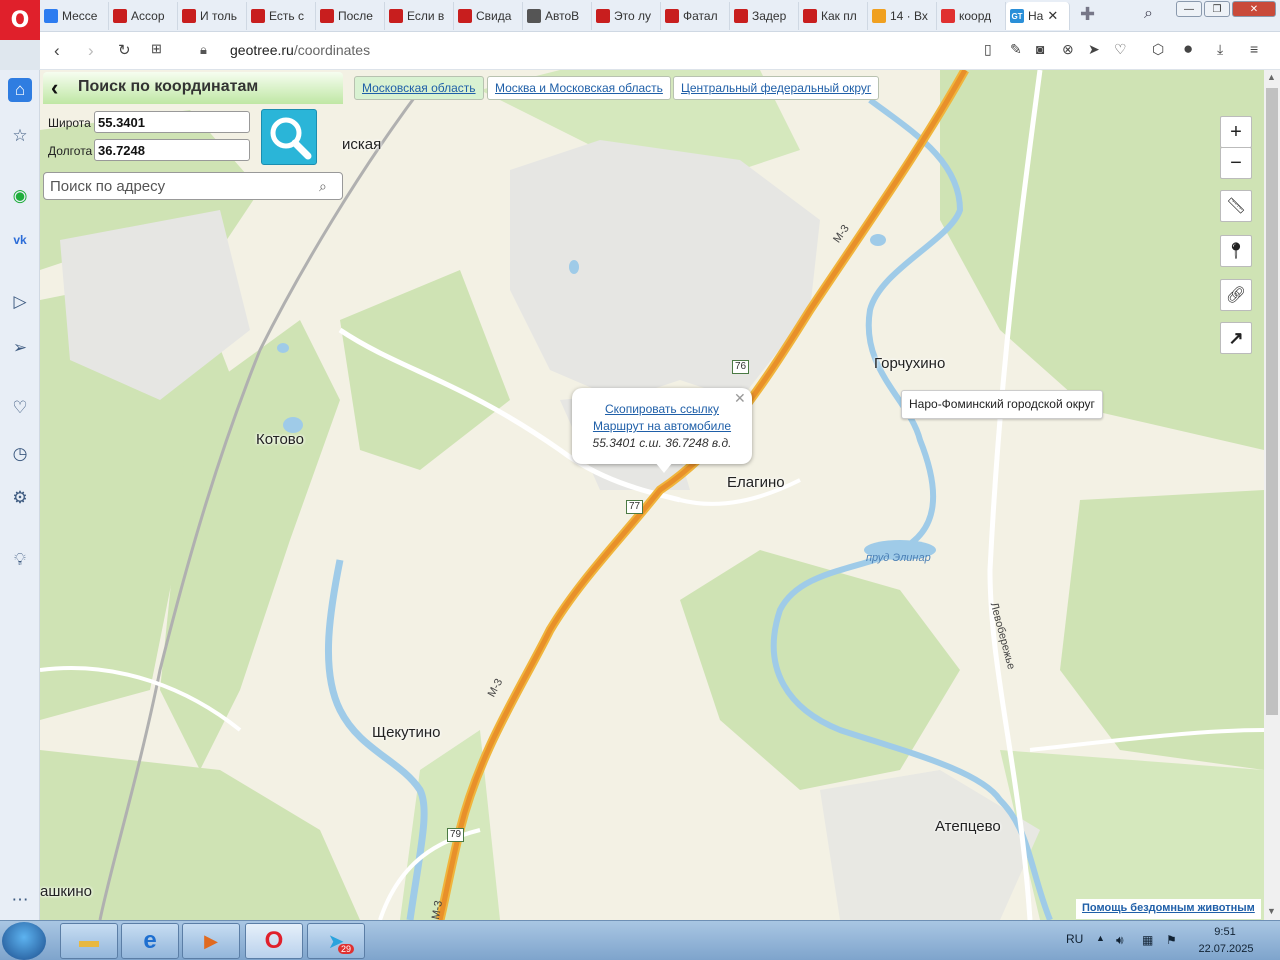 Image resolution: width=1280 pixels, height=960 pixels. Describe the element at coordinates (1226, 949) in the screenshot. I see `clock-date: 22.07.2025` at that location.